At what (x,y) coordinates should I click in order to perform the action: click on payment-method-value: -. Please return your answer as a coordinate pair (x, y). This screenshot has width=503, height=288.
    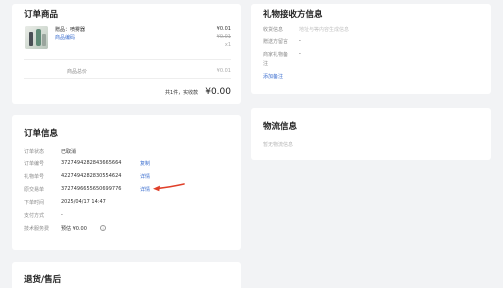
    Looking at the image, I should click on (62, 215).